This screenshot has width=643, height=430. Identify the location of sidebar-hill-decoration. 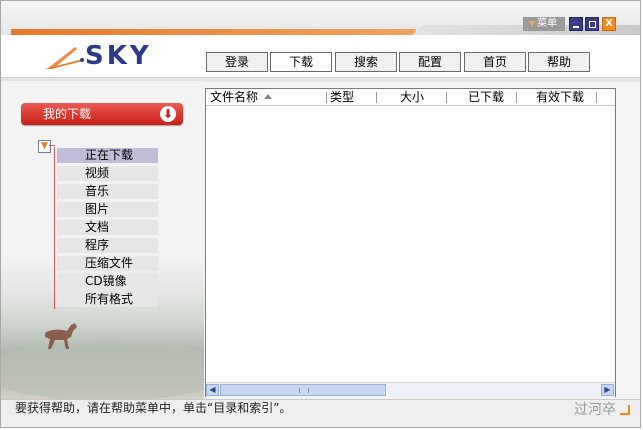
(102, 370).